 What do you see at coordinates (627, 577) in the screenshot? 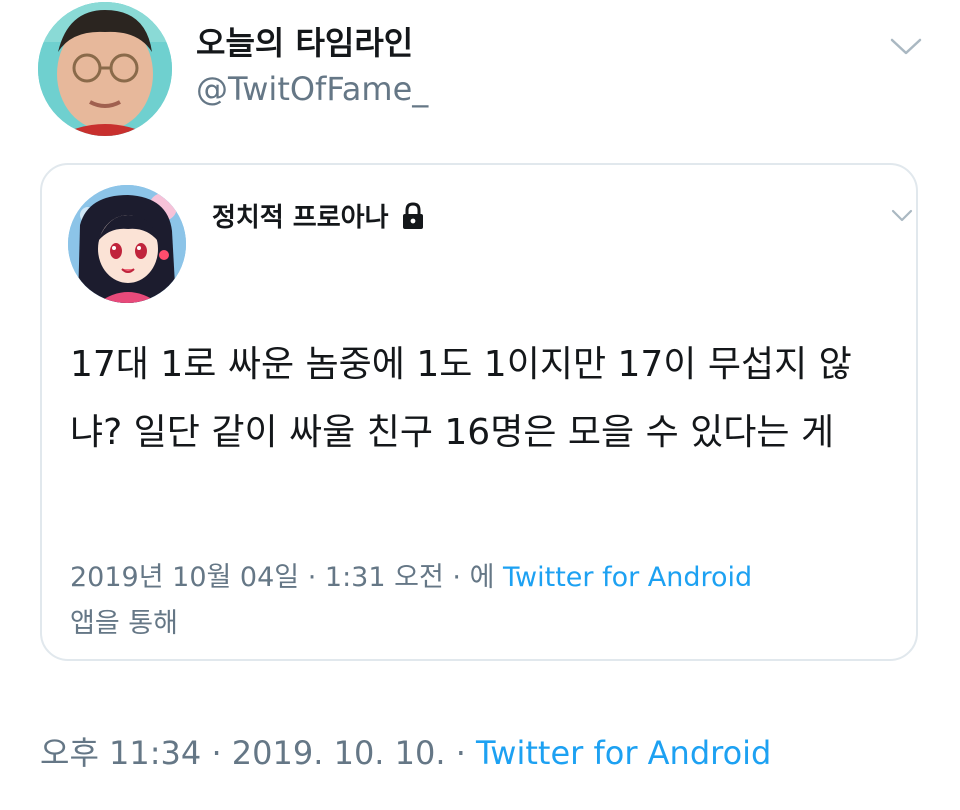
I see `quoted-tweet-source-link: Twitter for Android` at bounding box center [627, 577].